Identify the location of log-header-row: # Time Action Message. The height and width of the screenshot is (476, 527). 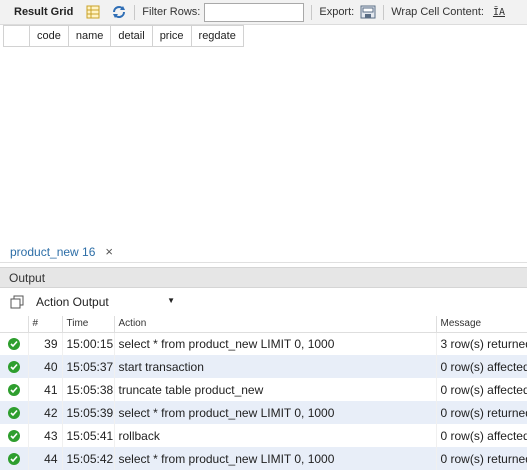
(263, 324).